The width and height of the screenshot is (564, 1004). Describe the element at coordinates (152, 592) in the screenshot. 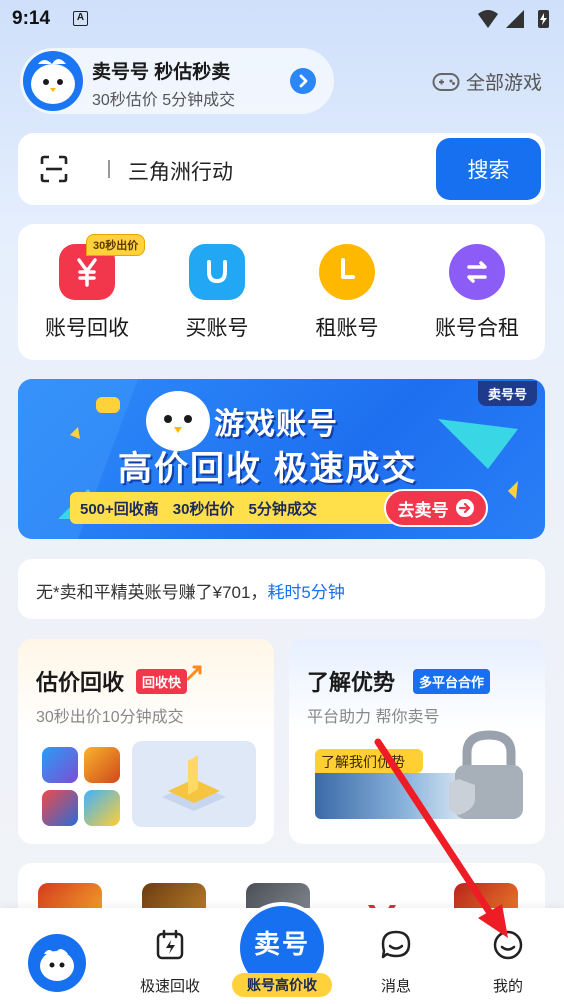

I see `ticker-message: 无*卖和平精英账号赚了¥701，` at that location.